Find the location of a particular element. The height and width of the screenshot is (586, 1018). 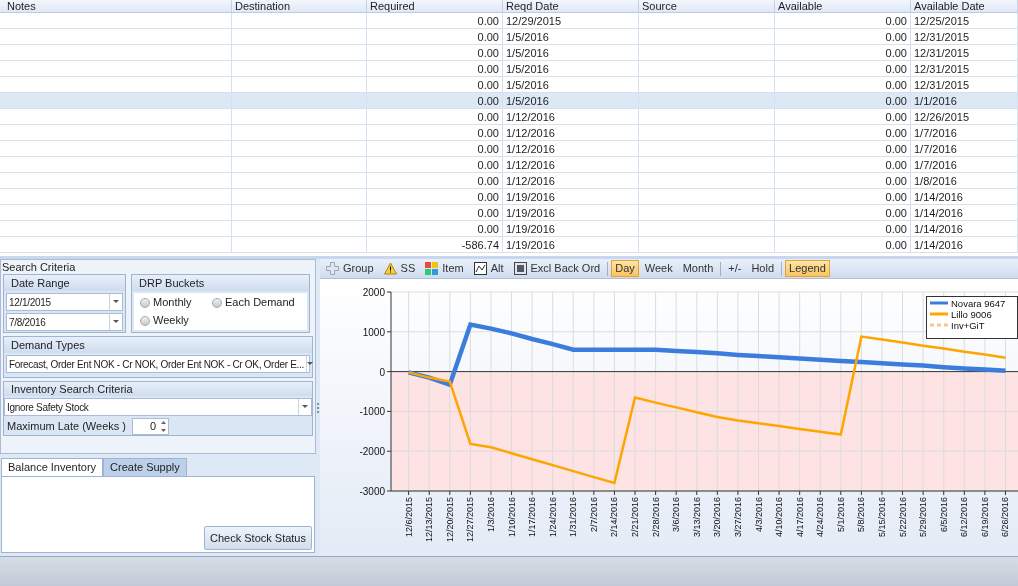

axis-label: 12/6/2015 is located at coordinates (408, 517).